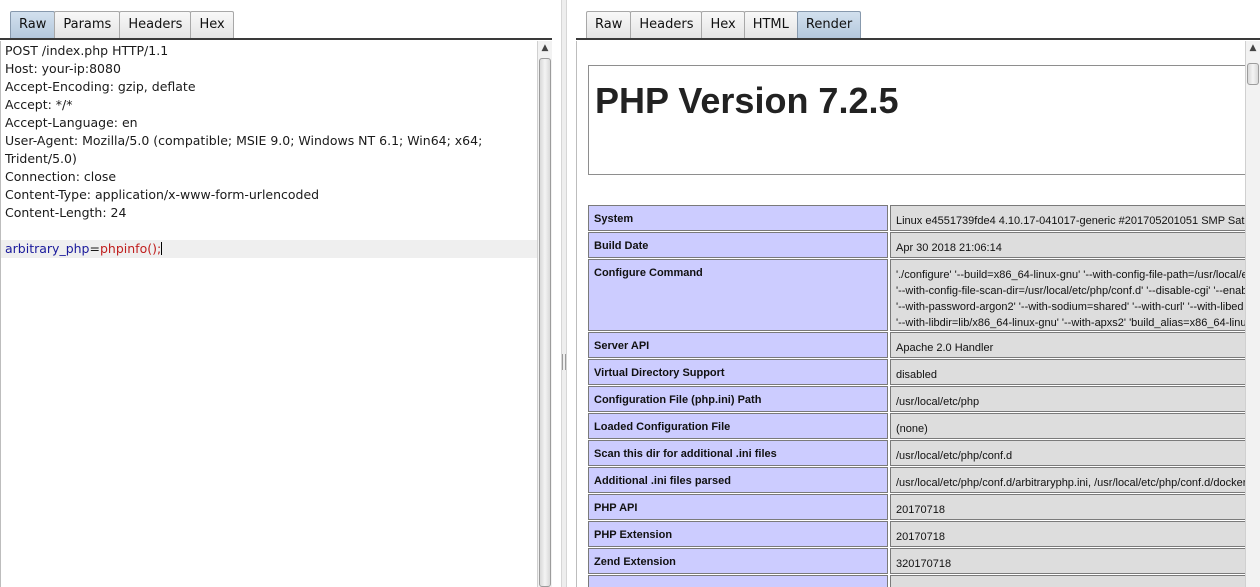  What do you see at coordinates (1070, 585) in the screenshot?
I see `phpinfo-value-line` at bounding box center [1070, 585].